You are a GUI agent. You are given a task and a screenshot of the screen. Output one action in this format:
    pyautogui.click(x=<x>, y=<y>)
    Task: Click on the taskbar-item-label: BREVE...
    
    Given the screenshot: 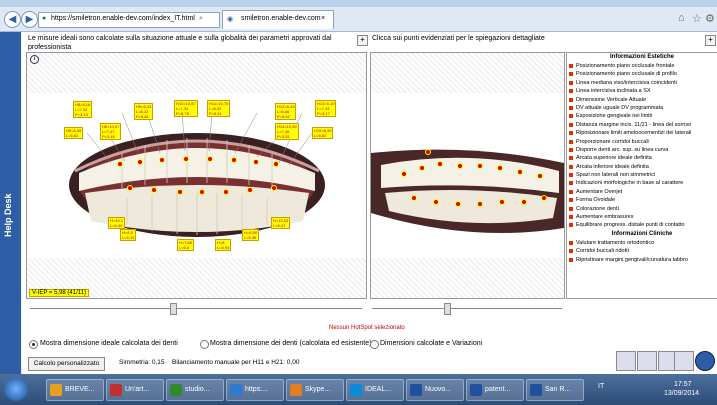 What is the action you would take?
    pyautogui.click(x=80, y=389)
    